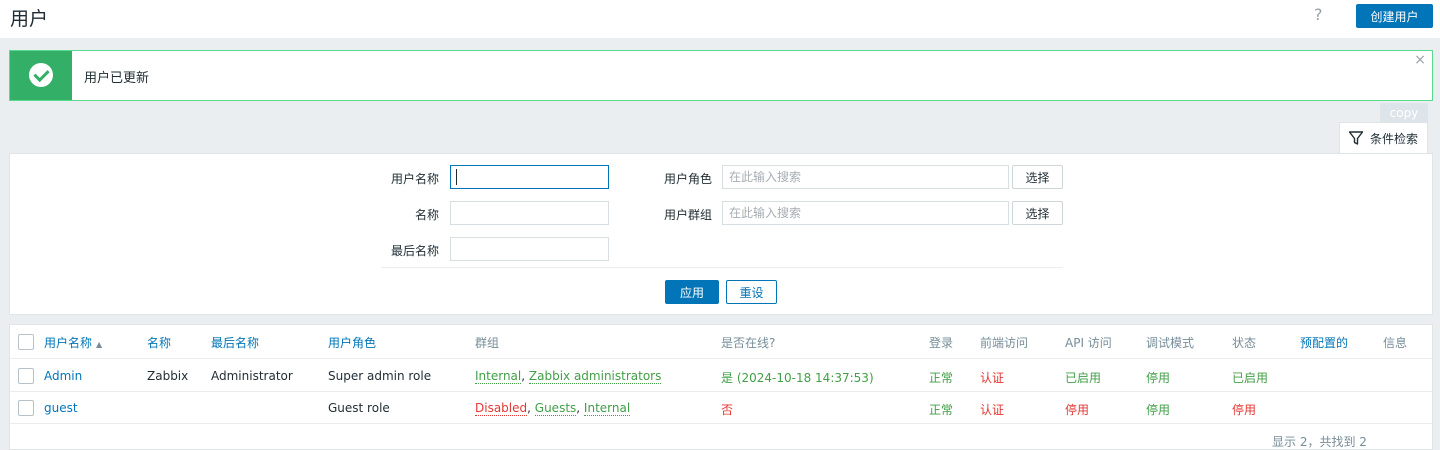  I want to click on group-link: Zabbix administrators, so click(595, 376).